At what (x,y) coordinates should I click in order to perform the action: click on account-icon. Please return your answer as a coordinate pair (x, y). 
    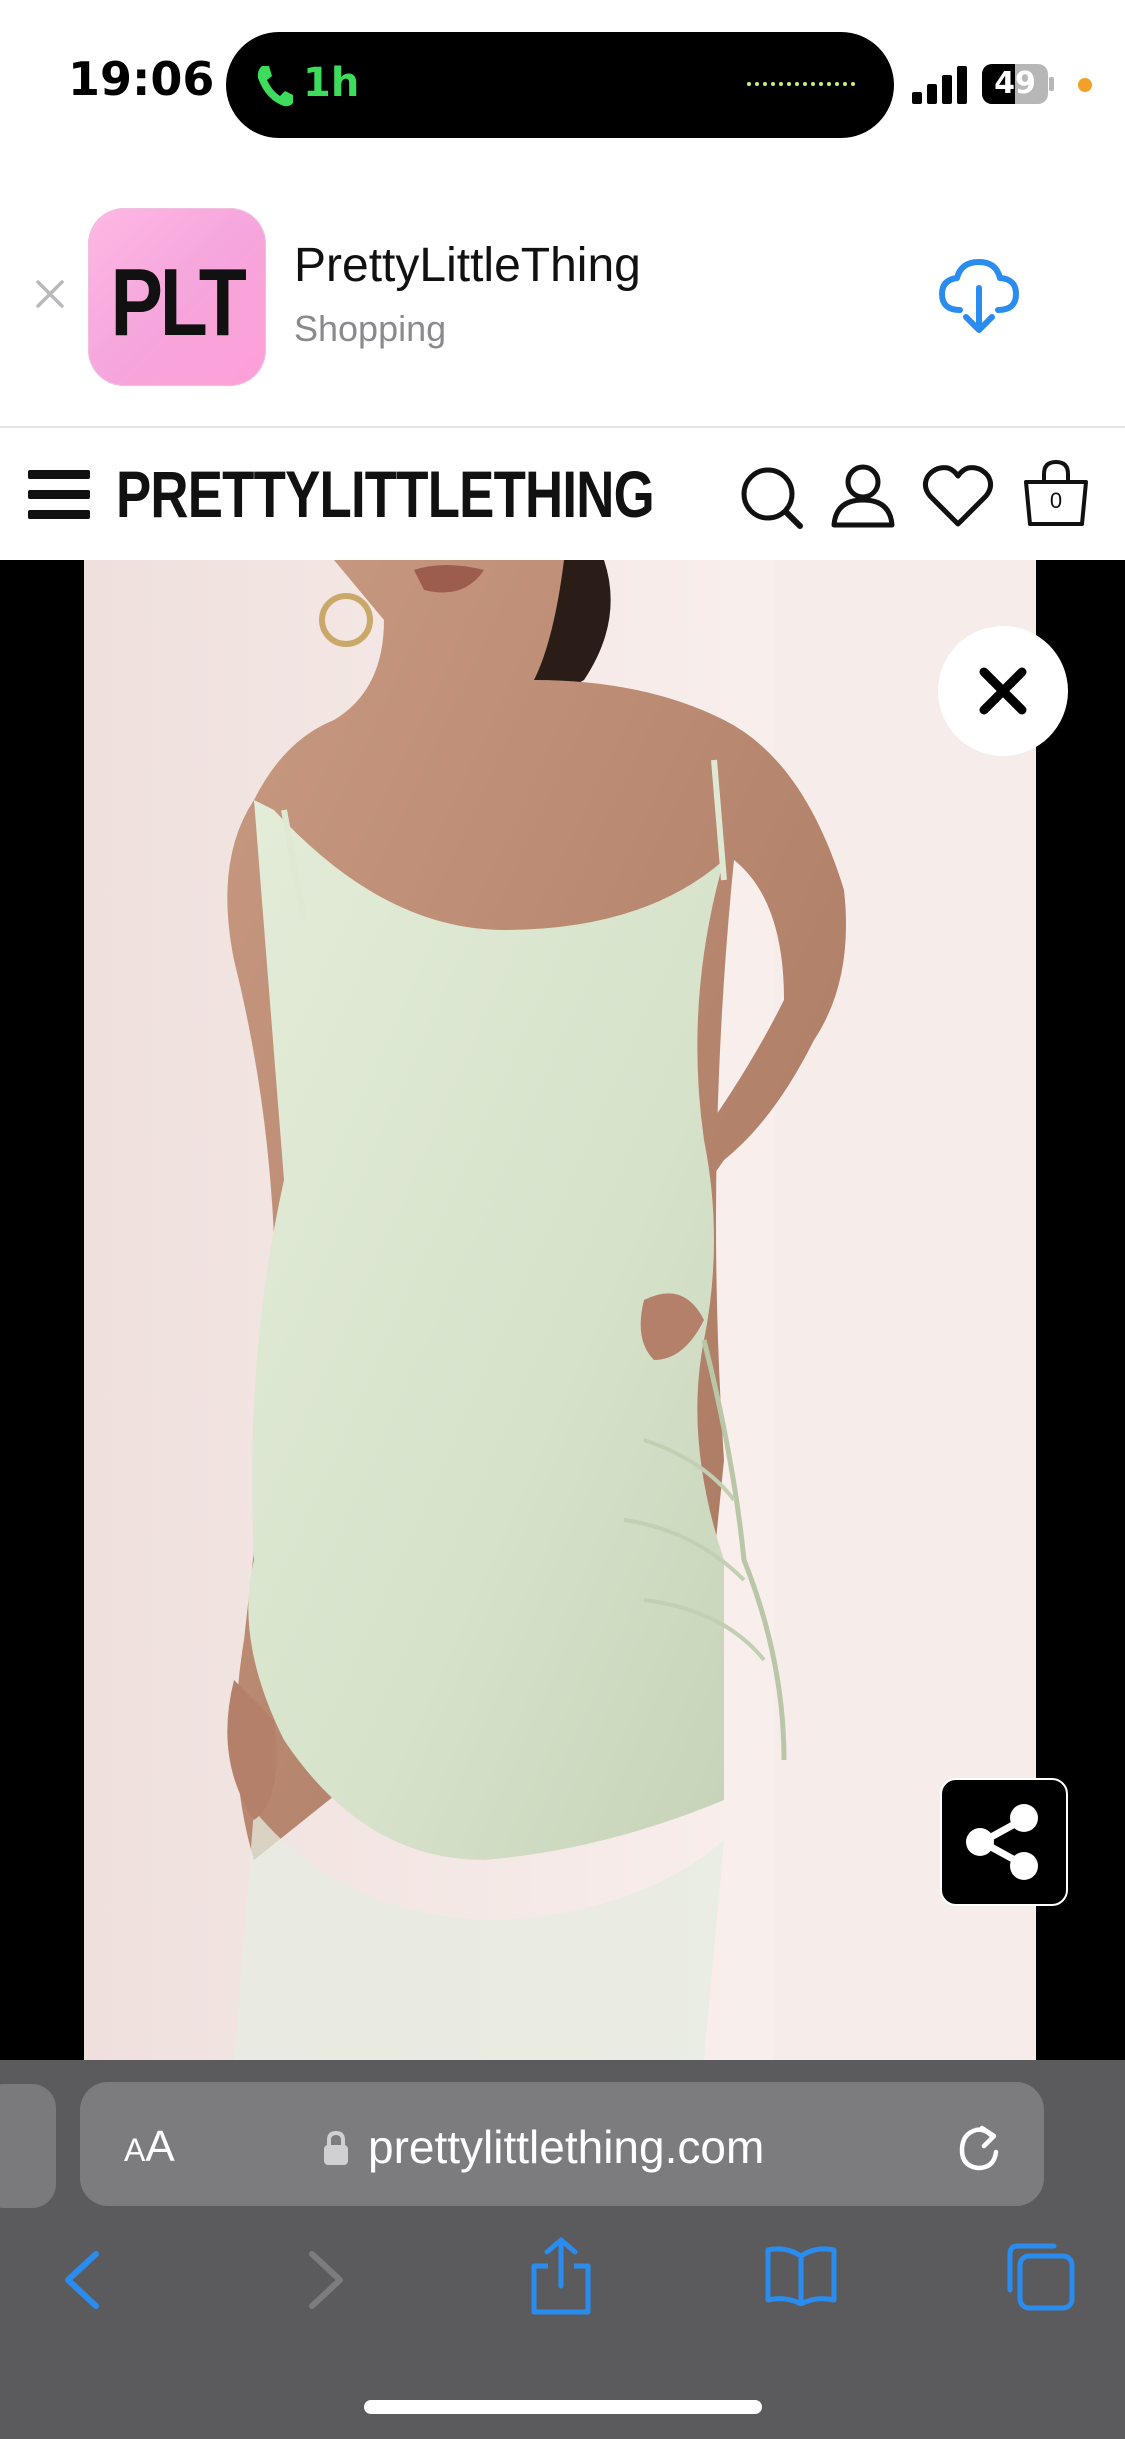
    Looking at the image, I should click on (863, 495).